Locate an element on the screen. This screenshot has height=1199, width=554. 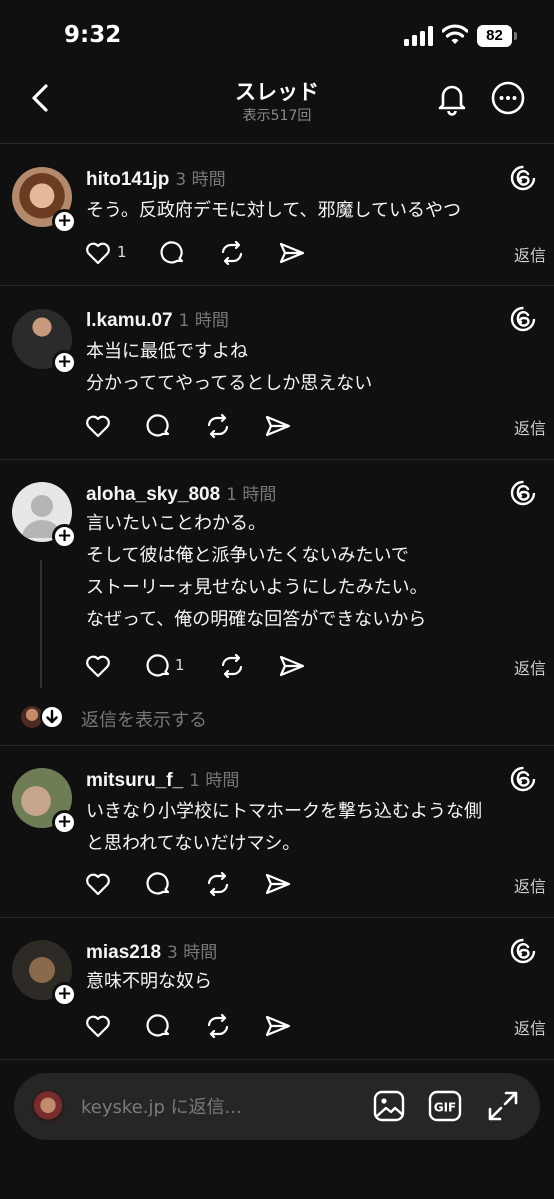
show-replies-label: 返信を表示する is located at coordinates (144, 719).